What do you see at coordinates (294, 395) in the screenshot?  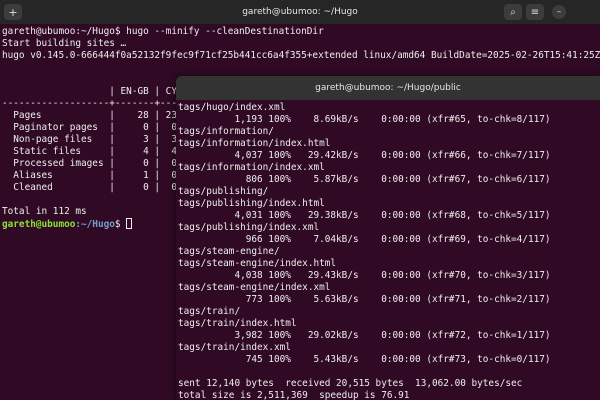 I see `rsync-output-line: total size is 2,511,369 speedup is 76.91` at bounding box center [294, 395].